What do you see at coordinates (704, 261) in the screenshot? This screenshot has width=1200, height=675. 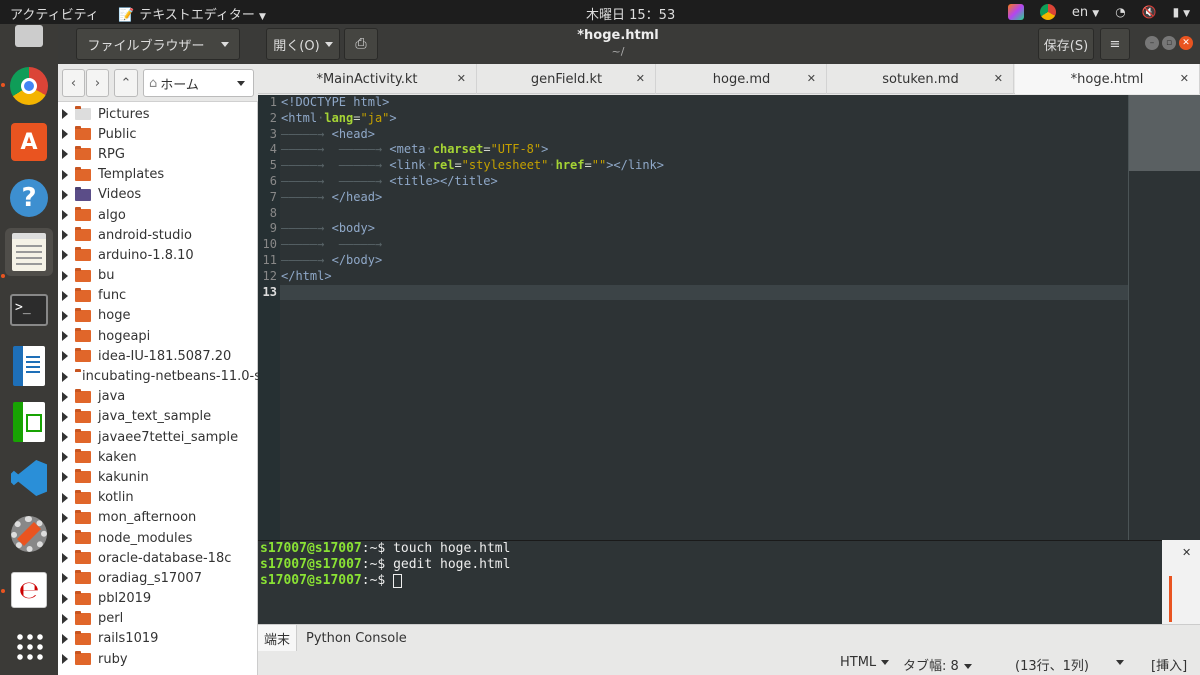 I see `code-line: ―――――→ </body>` at bounding box center [704, 261].